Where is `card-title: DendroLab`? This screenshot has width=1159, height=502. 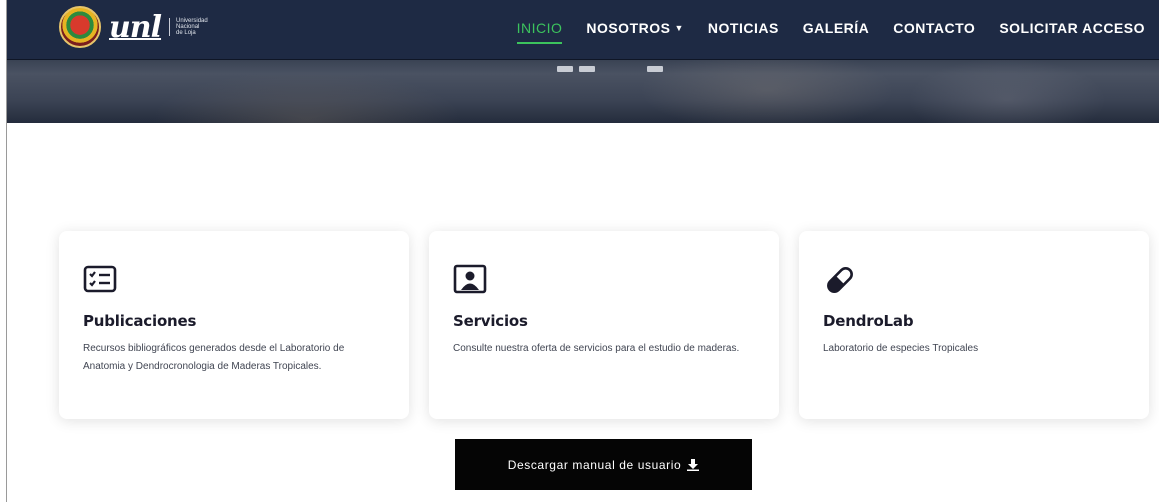
card-title: DendroLab is located at coordinates (868, 321).